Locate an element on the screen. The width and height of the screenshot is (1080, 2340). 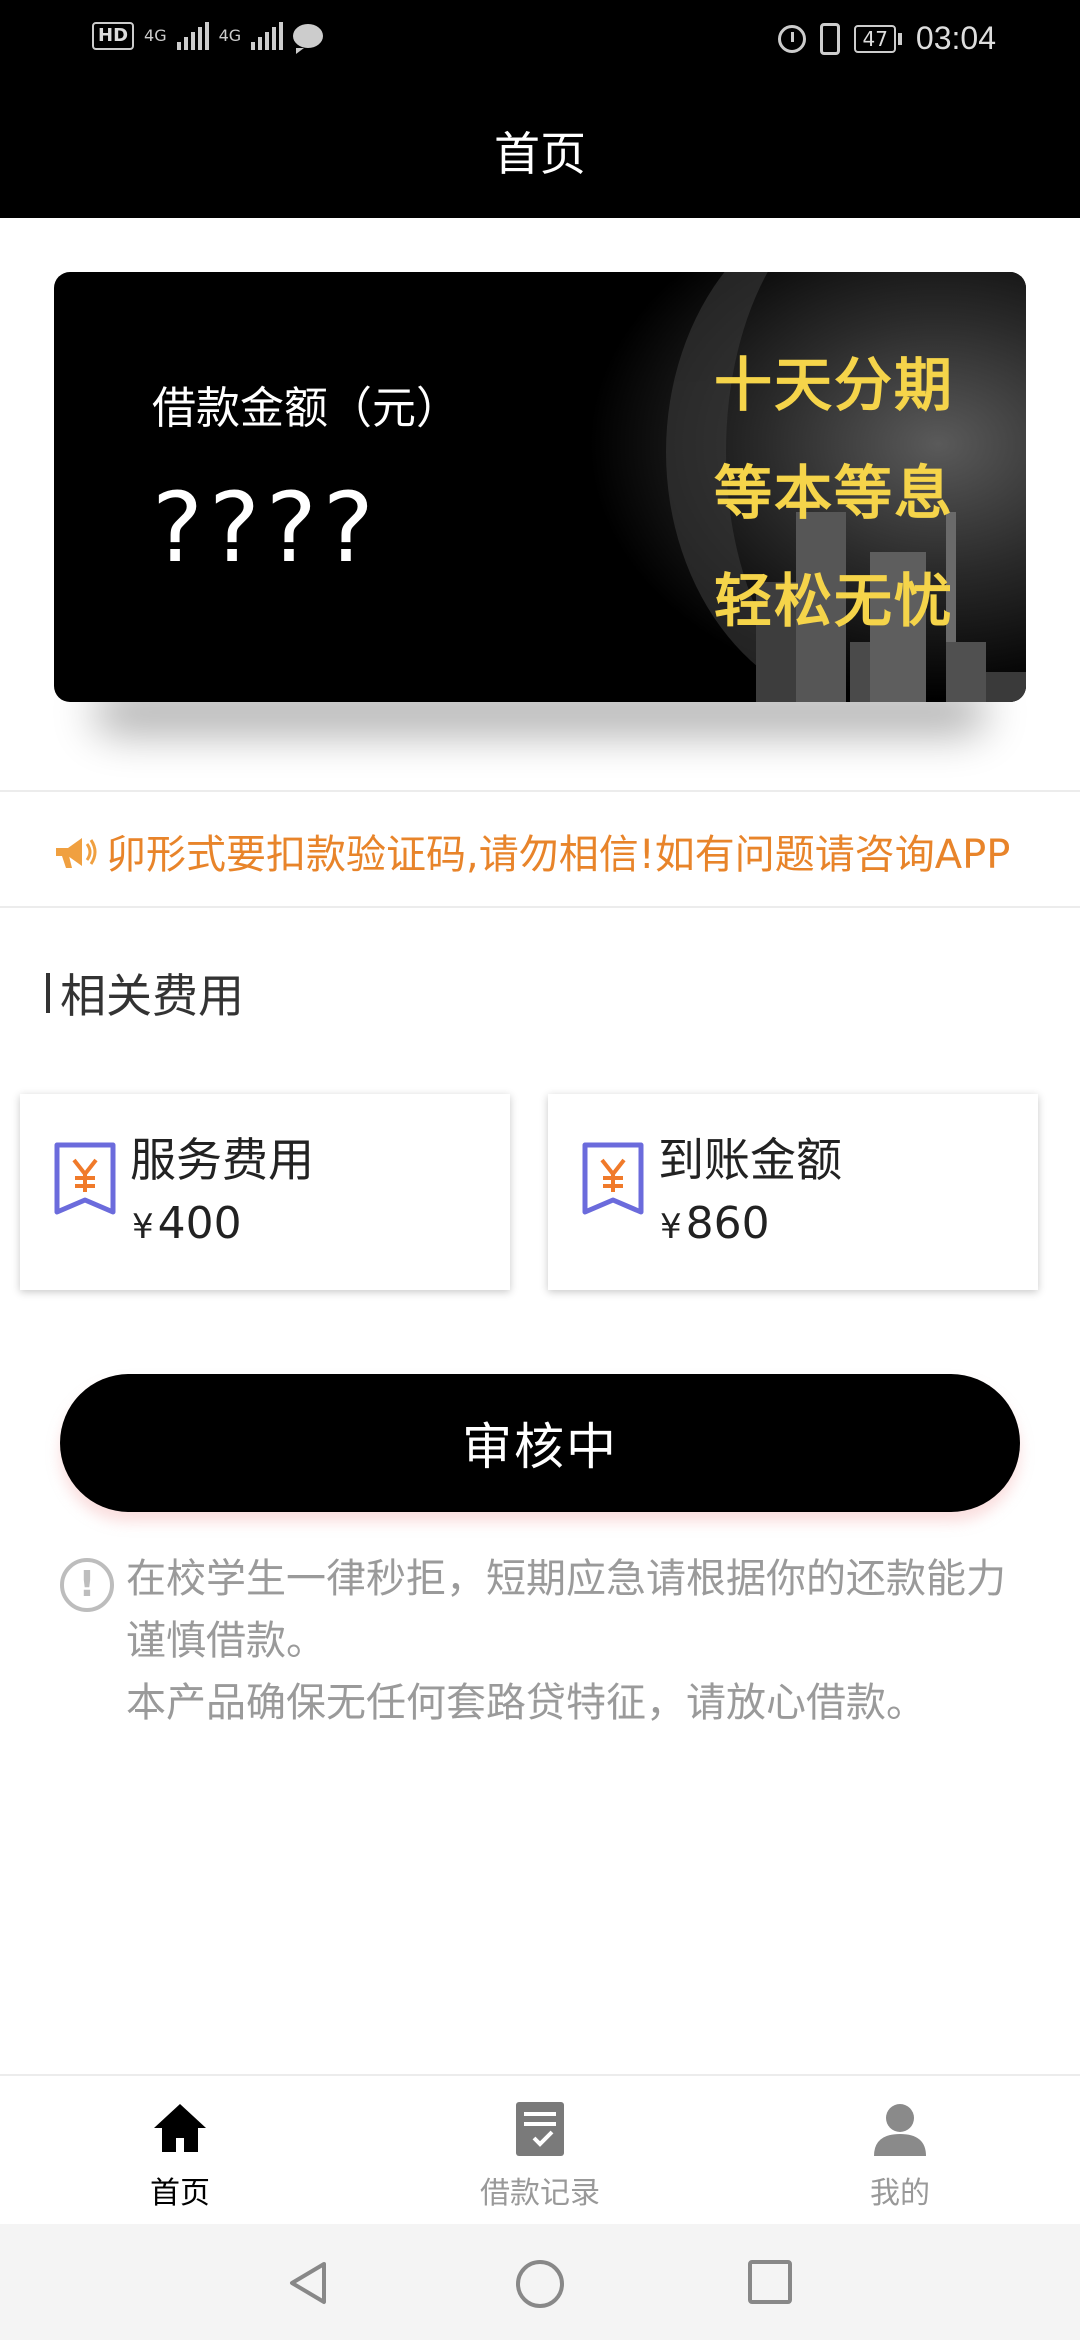
message-icon is located at coordinates (308, 39).